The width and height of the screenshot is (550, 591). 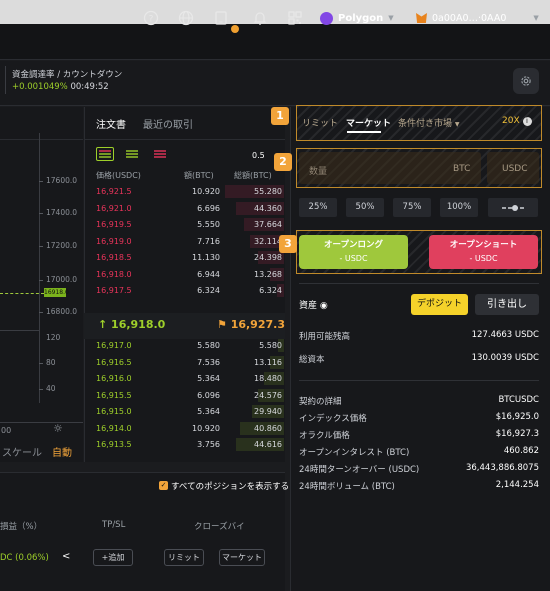 I want to click on leverage-selector: 20X i, so click(x=517, y=121).